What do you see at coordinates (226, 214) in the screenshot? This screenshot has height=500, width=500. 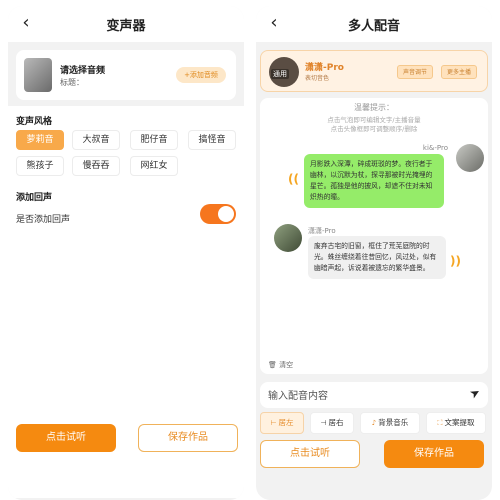 I see `toggle-knob` at bounding box center [226, 214].